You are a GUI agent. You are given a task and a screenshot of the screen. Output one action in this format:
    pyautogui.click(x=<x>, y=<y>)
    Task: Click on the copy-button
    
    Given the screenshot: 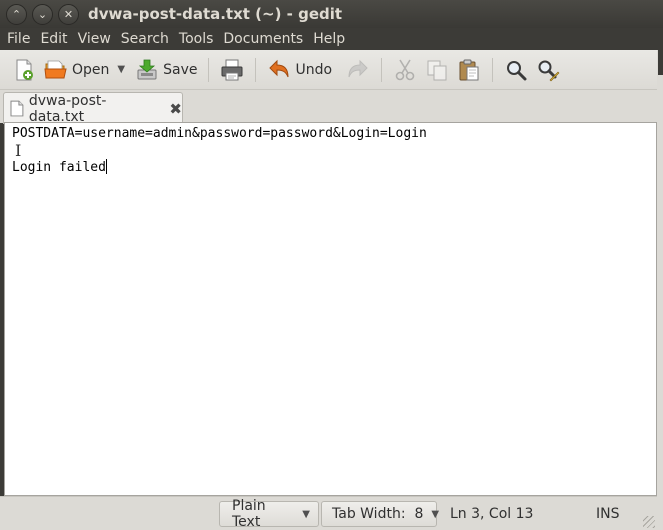 What is the action you would take?
    pyautogui.click(x=437, y=70)
    